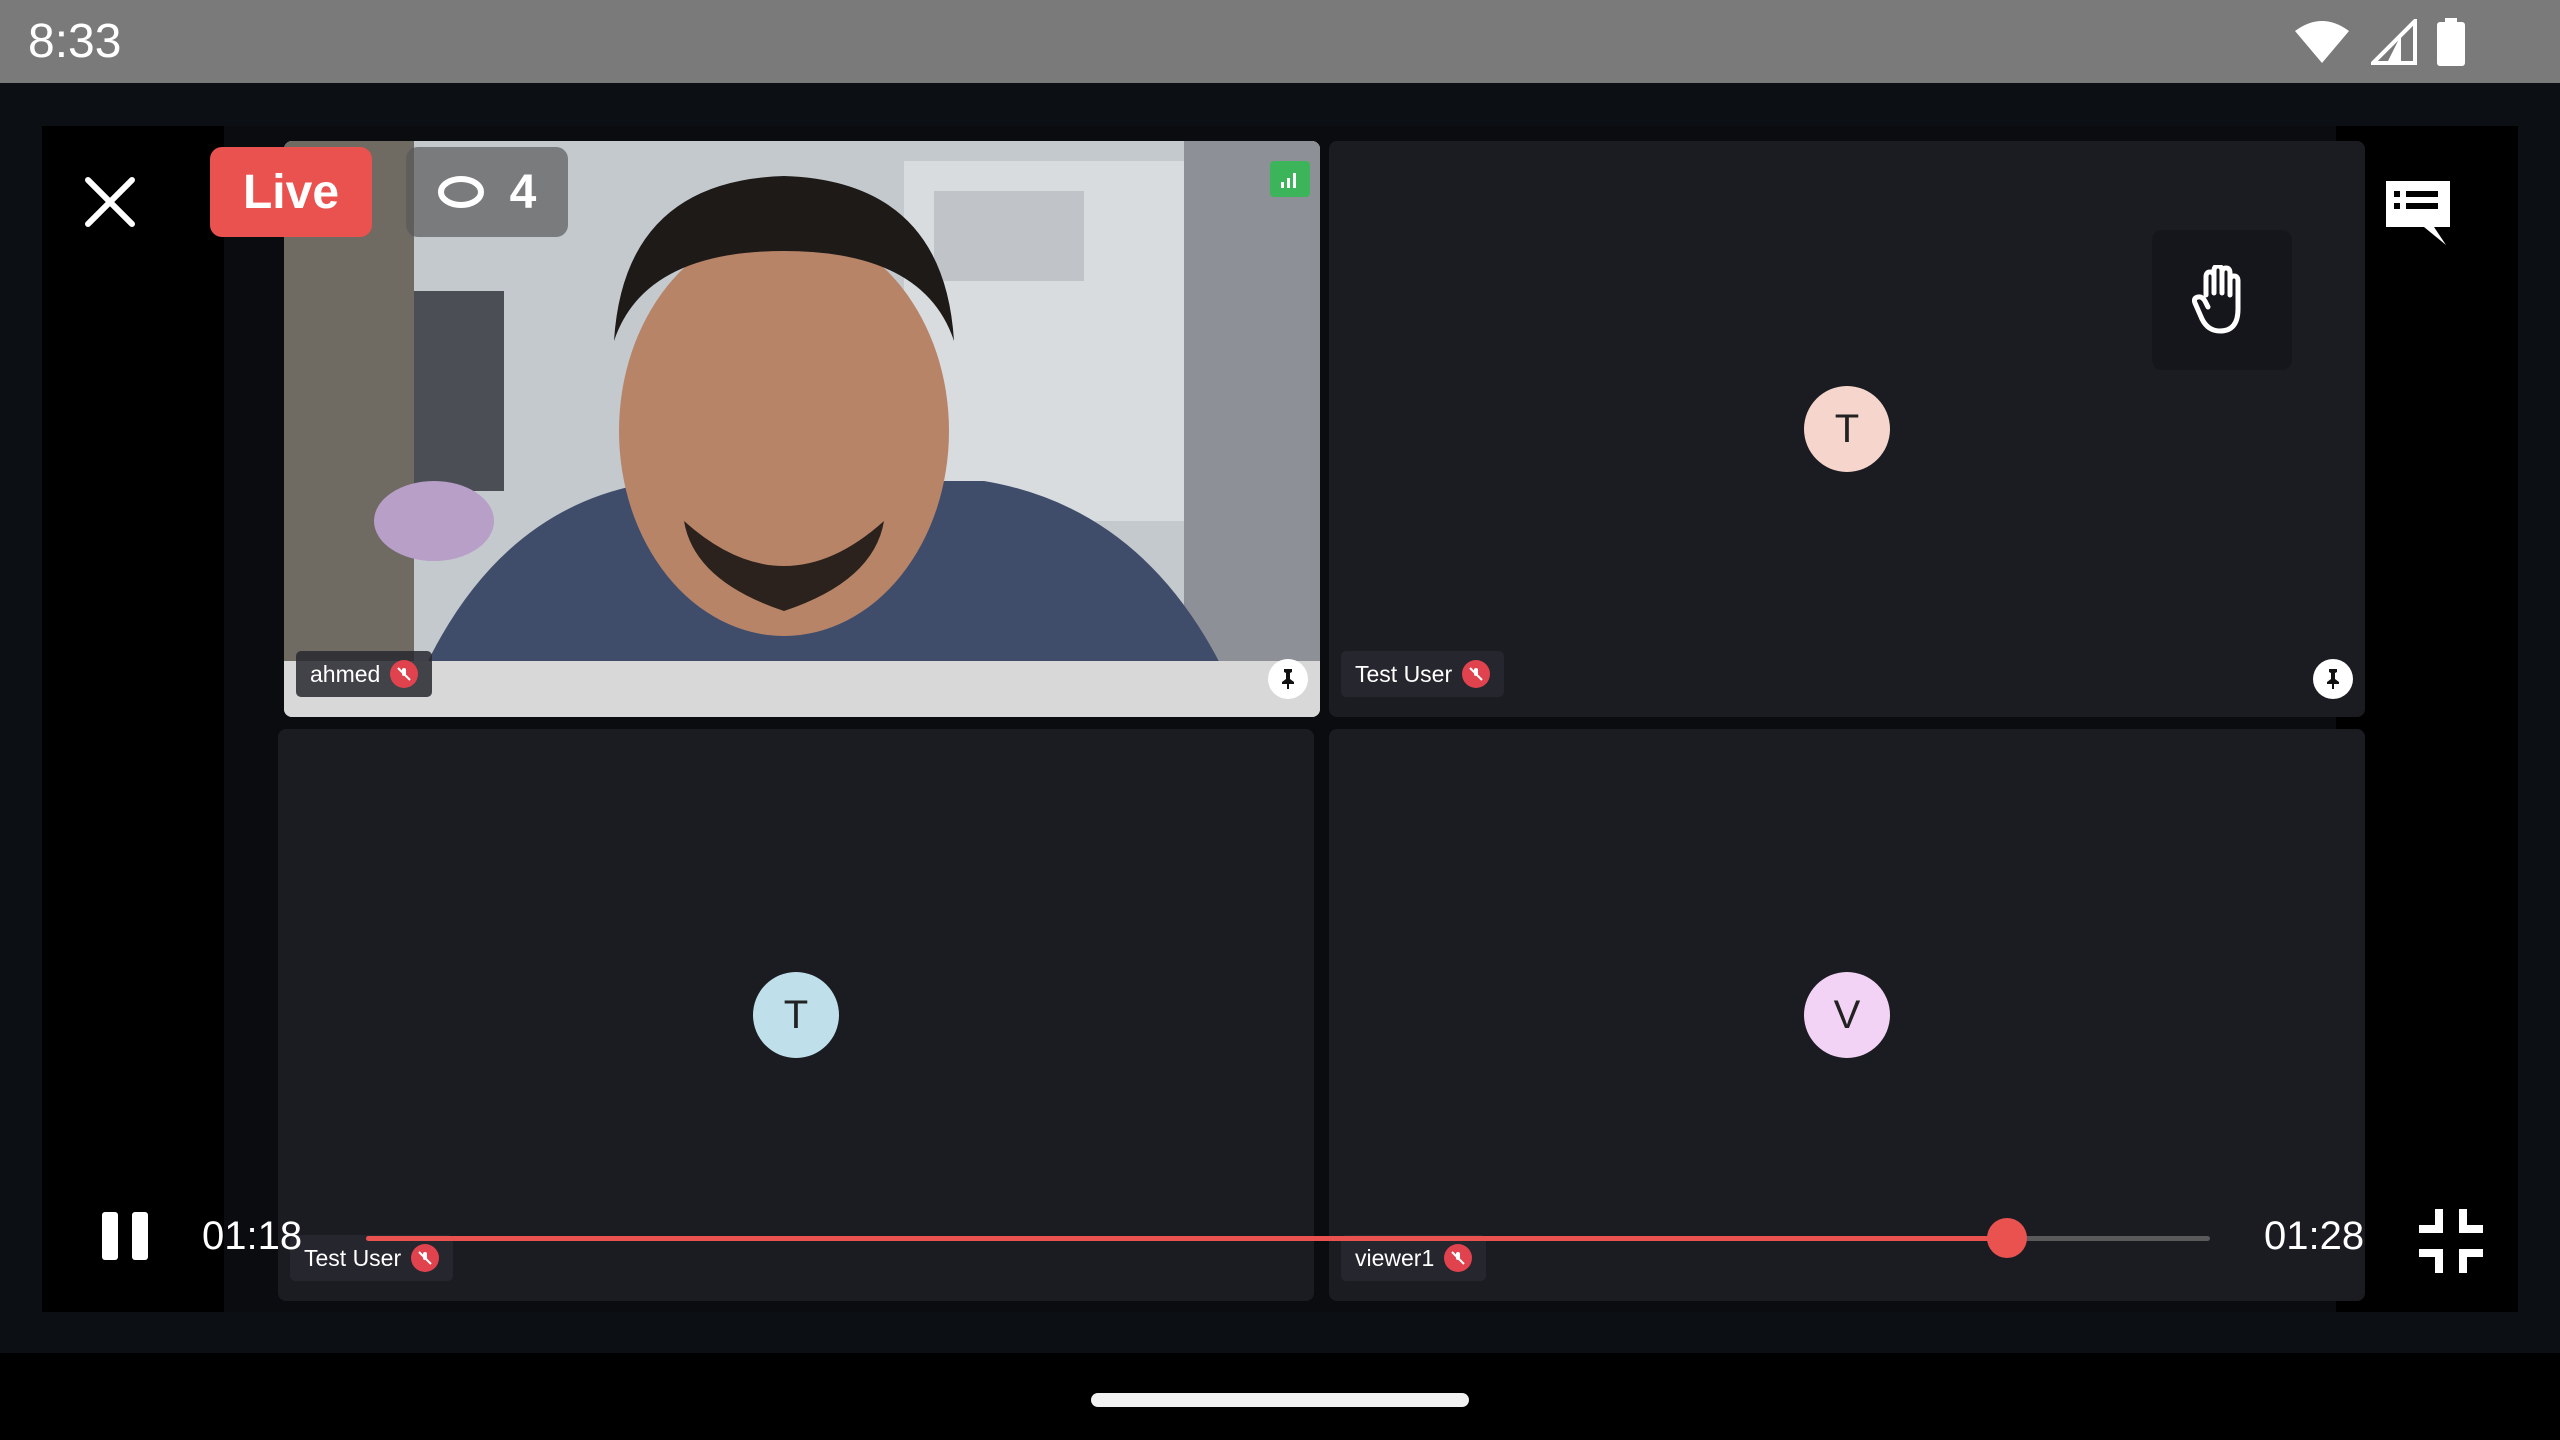  Describe the element at coordinates (487, 192) in the screenshot. I see `viewer-count-badge: 4` at that location.